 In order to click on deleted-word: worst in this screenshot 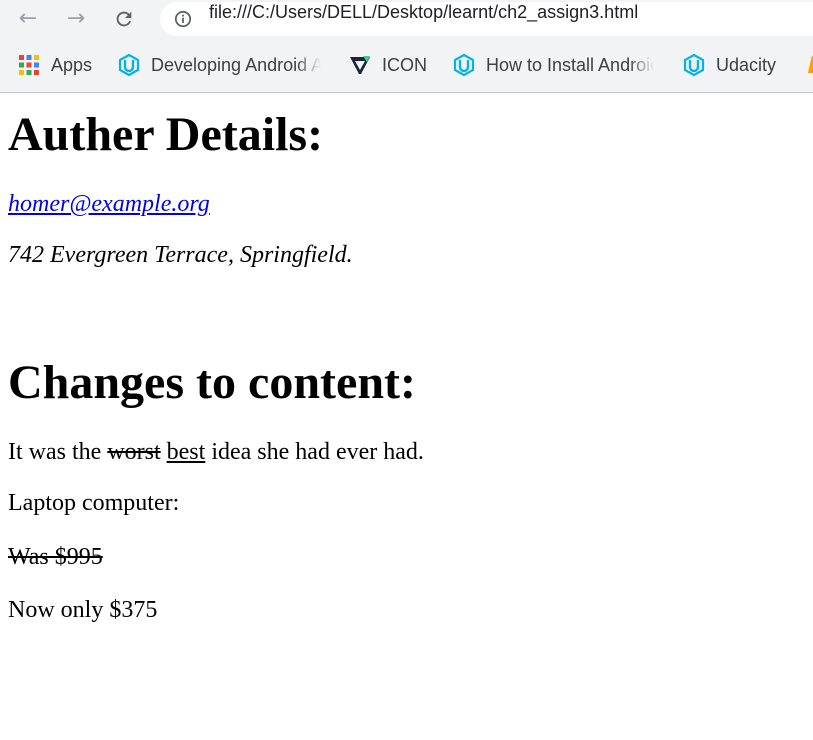, I will do `click(134, 452)`.